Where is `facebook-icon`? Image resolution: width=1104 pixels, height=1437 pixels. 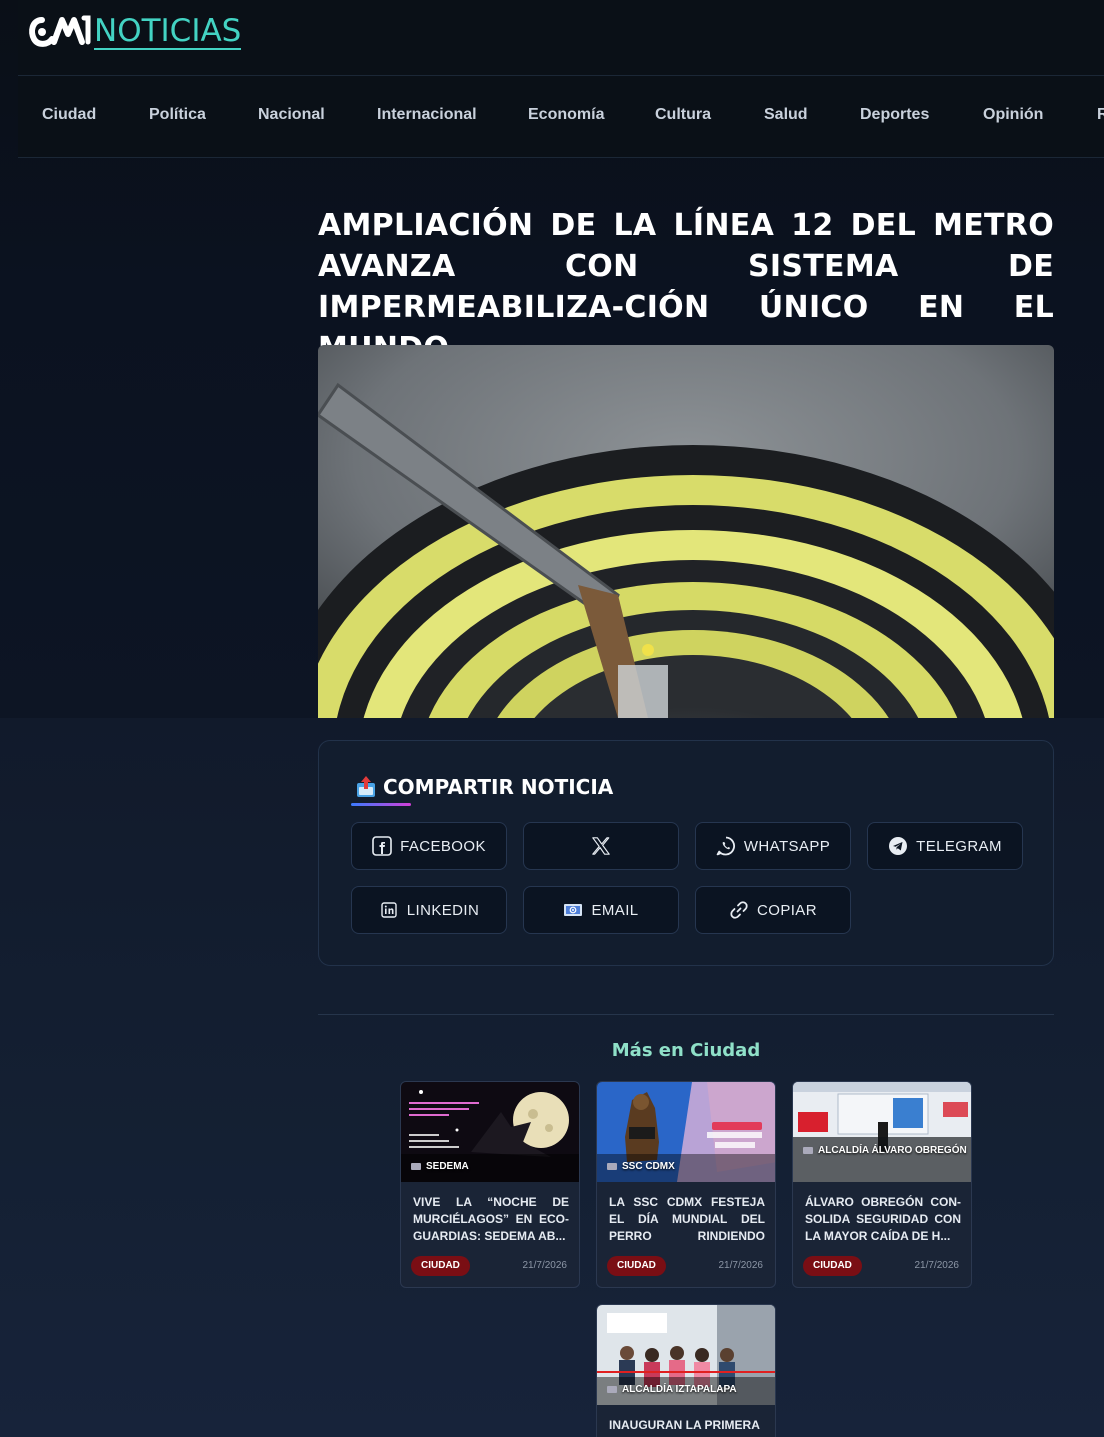 facebook-icon is located at coordinates (382, 846).